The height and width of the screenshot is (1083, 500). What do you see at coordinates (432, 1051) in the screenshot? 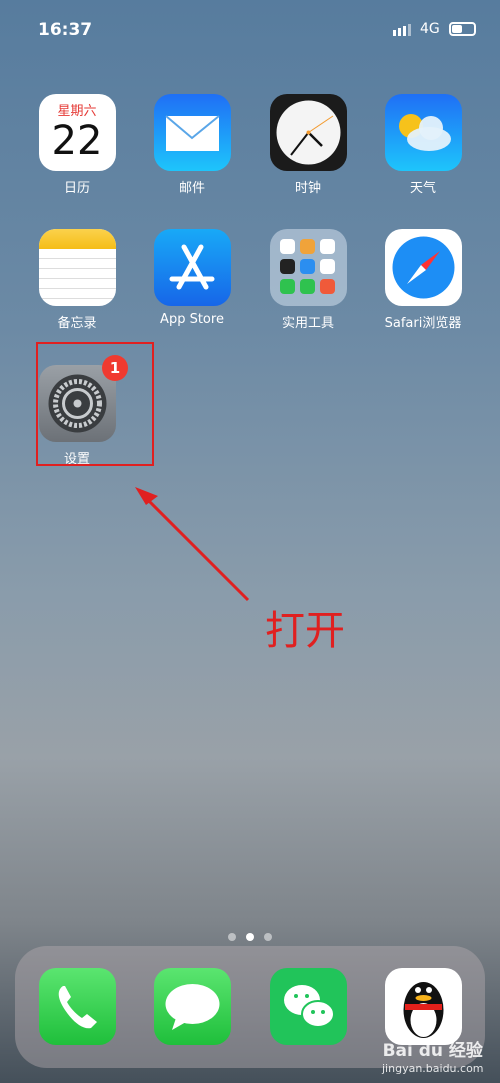
I see `watermark-brand: Bai du 经验` at bounding box center [432, 1051].